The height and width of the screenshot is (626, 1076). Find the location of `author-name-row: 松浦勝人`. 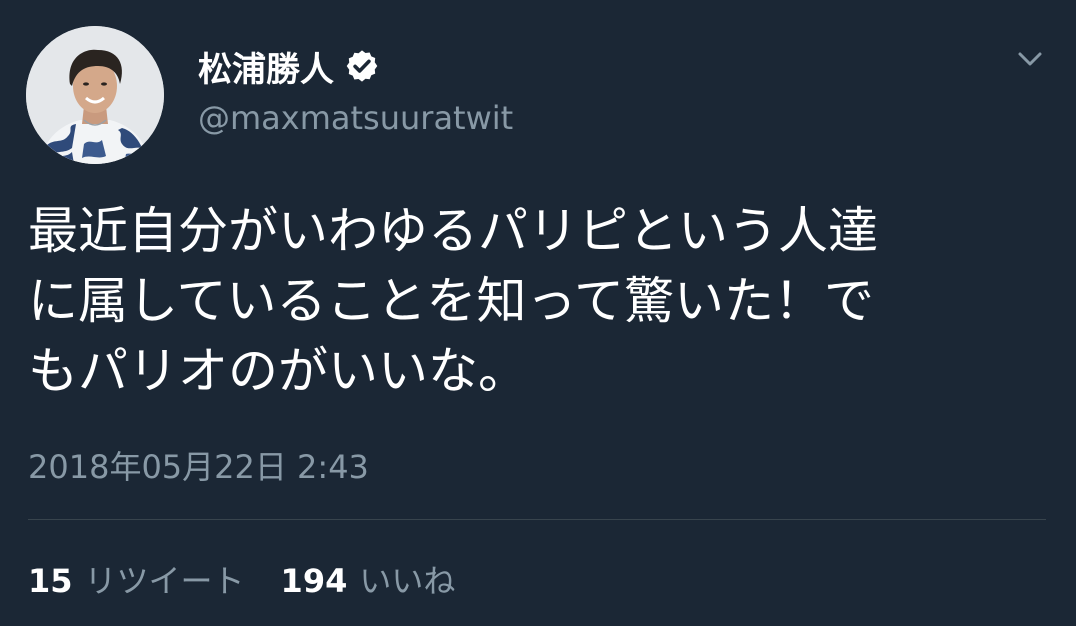

author-name-row: 松浦勝人 is located at coordinates (289, 66).